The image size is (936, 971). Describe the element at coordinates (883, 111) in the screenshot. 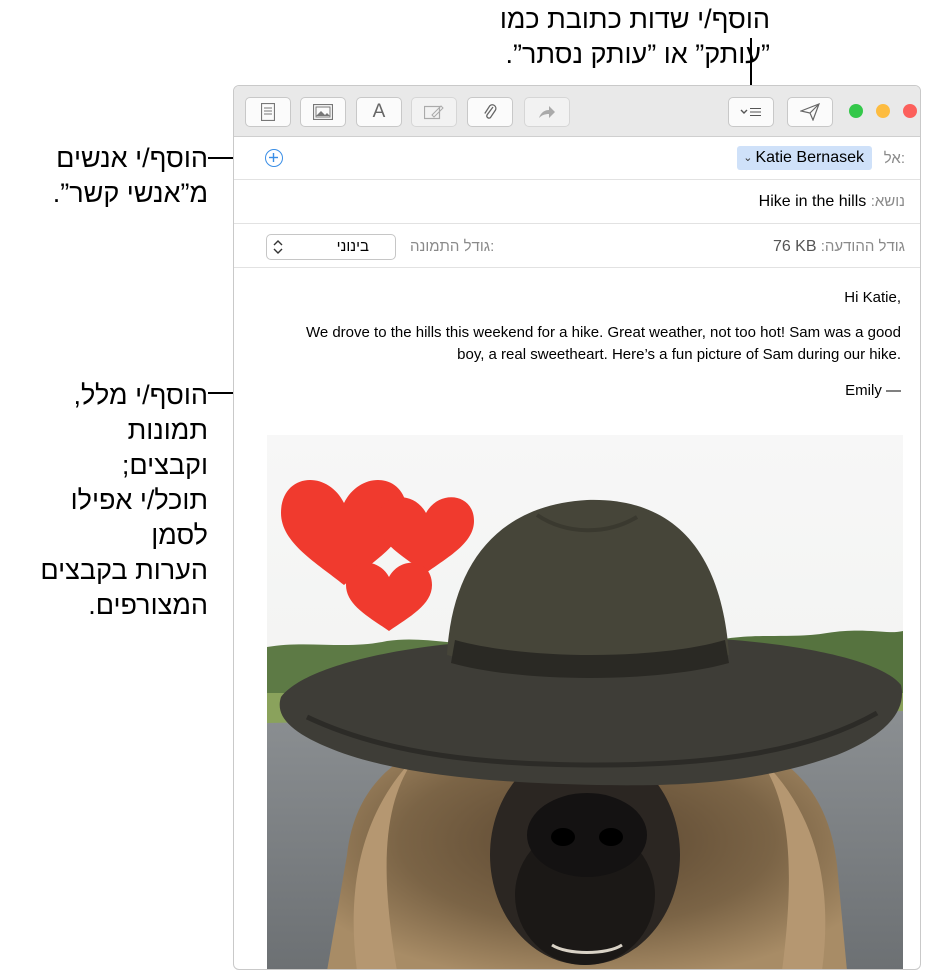

I see `minimize-button` at that location.